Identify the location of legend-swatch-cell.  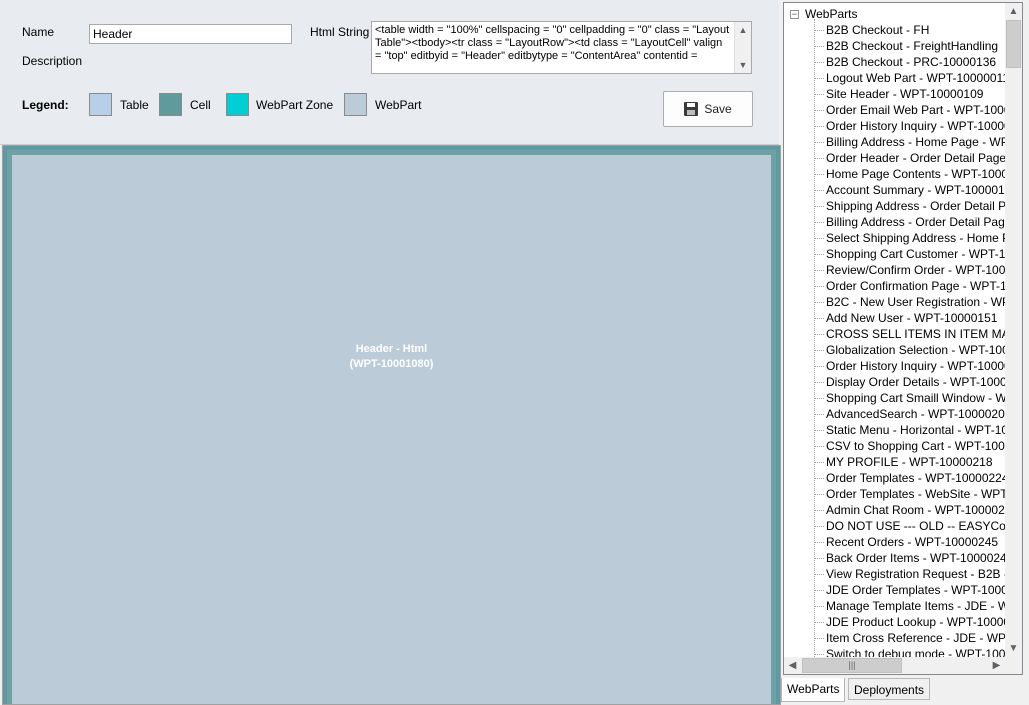
(170, 104).